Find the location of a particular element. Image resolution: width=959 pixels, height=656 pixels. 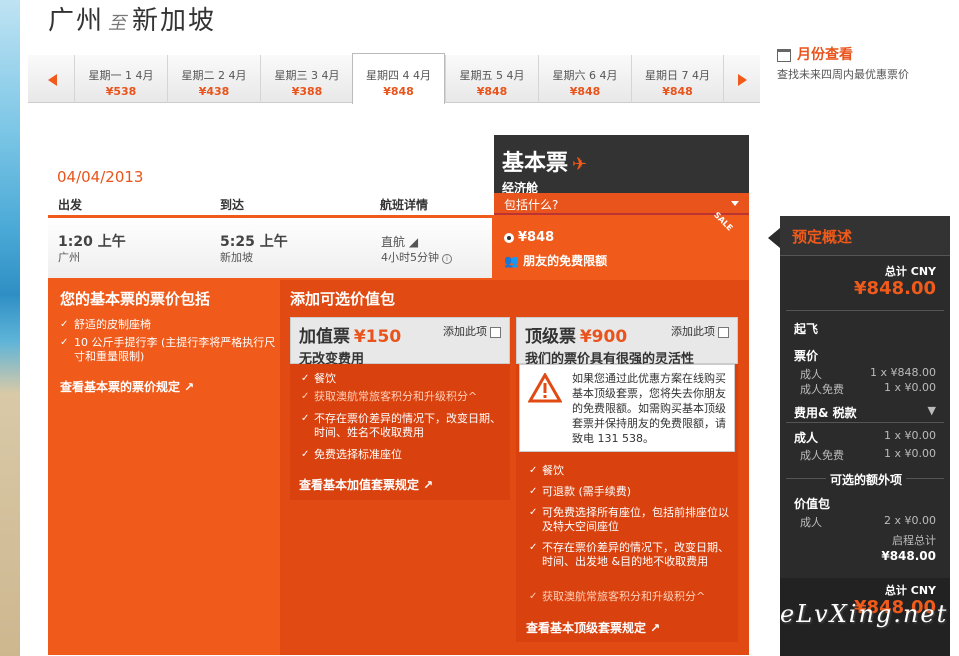

depart-city: 广州 is located at coordinates (69, 257).